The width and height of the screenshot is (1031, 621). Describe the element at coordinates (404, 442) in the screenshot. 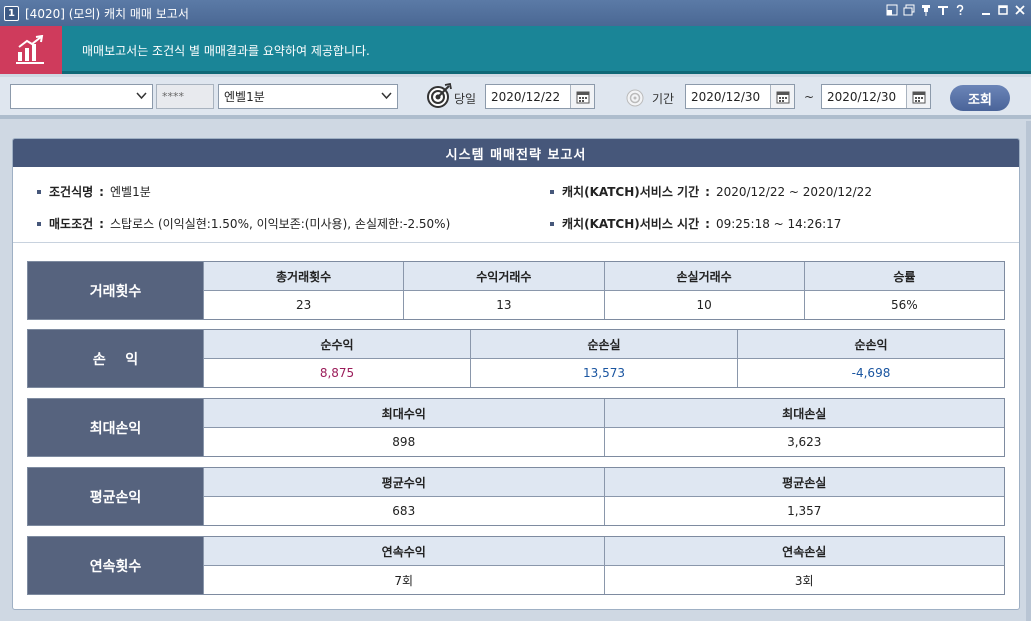

I see `col-value: 898` at that location.